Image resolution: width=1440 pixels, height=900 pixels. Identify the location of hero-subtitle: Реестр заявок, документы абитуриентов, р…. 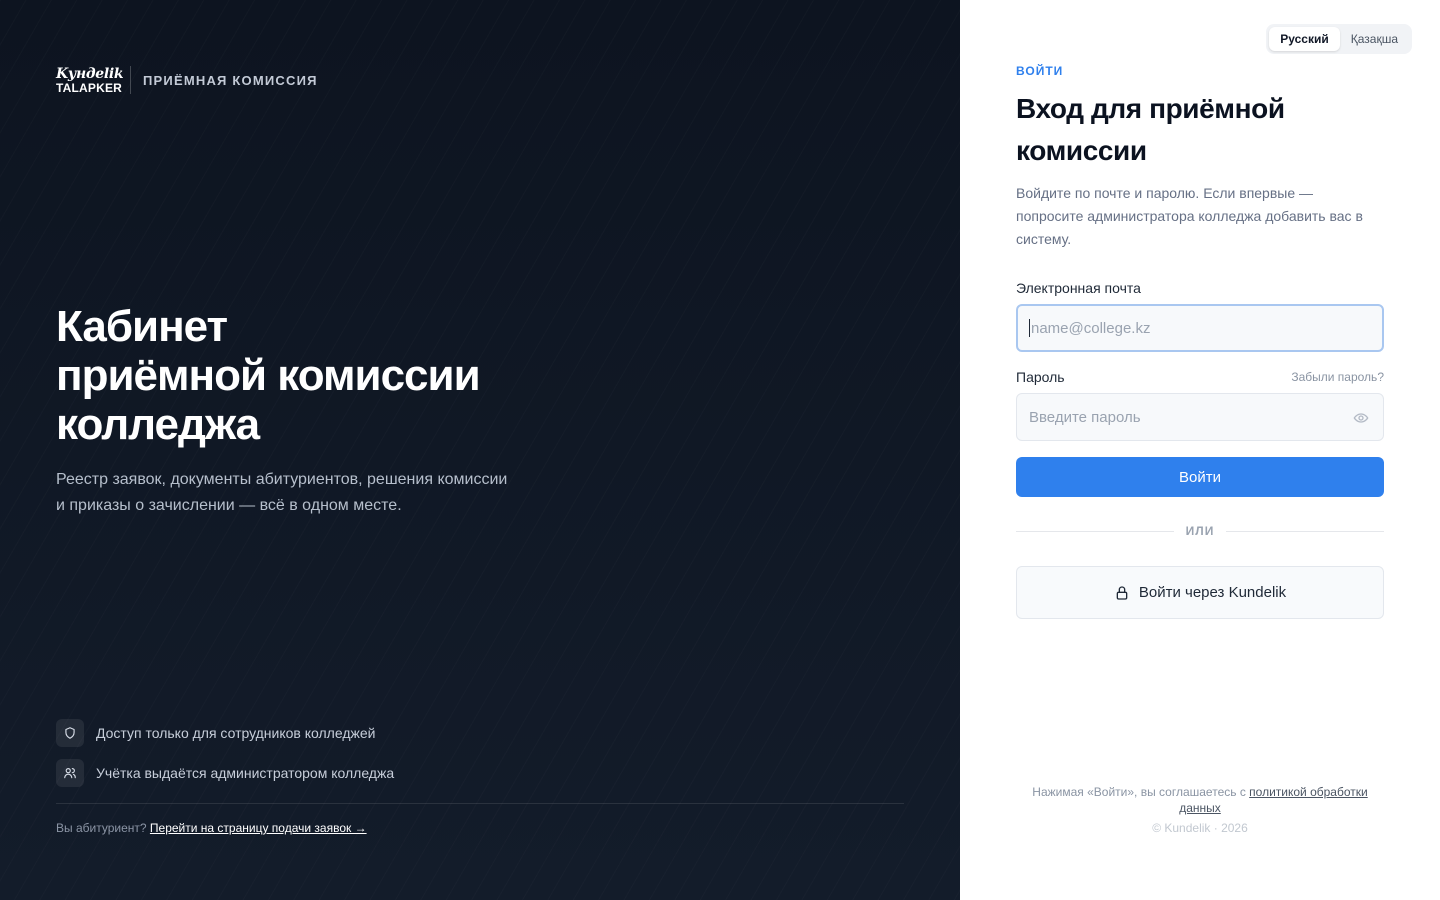
(316, 493).